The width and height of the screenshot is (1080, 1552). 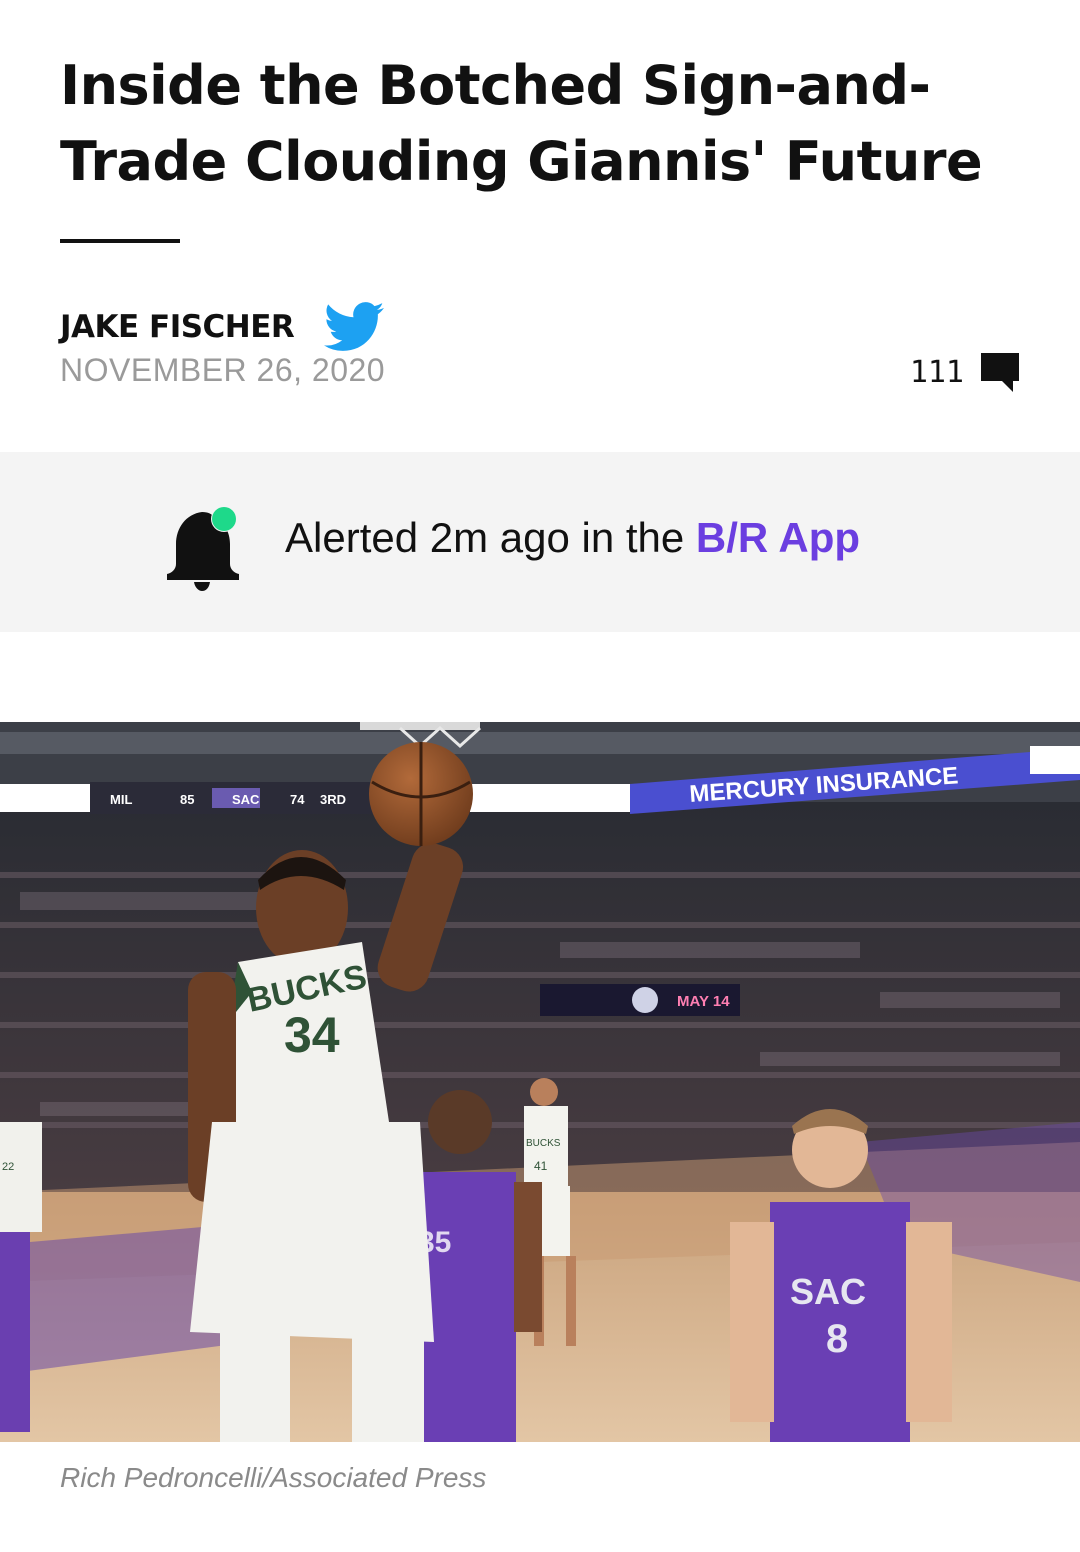 I want to click on alert-prefix: Alerted 2m ago in the, so click(x=490, y=537).